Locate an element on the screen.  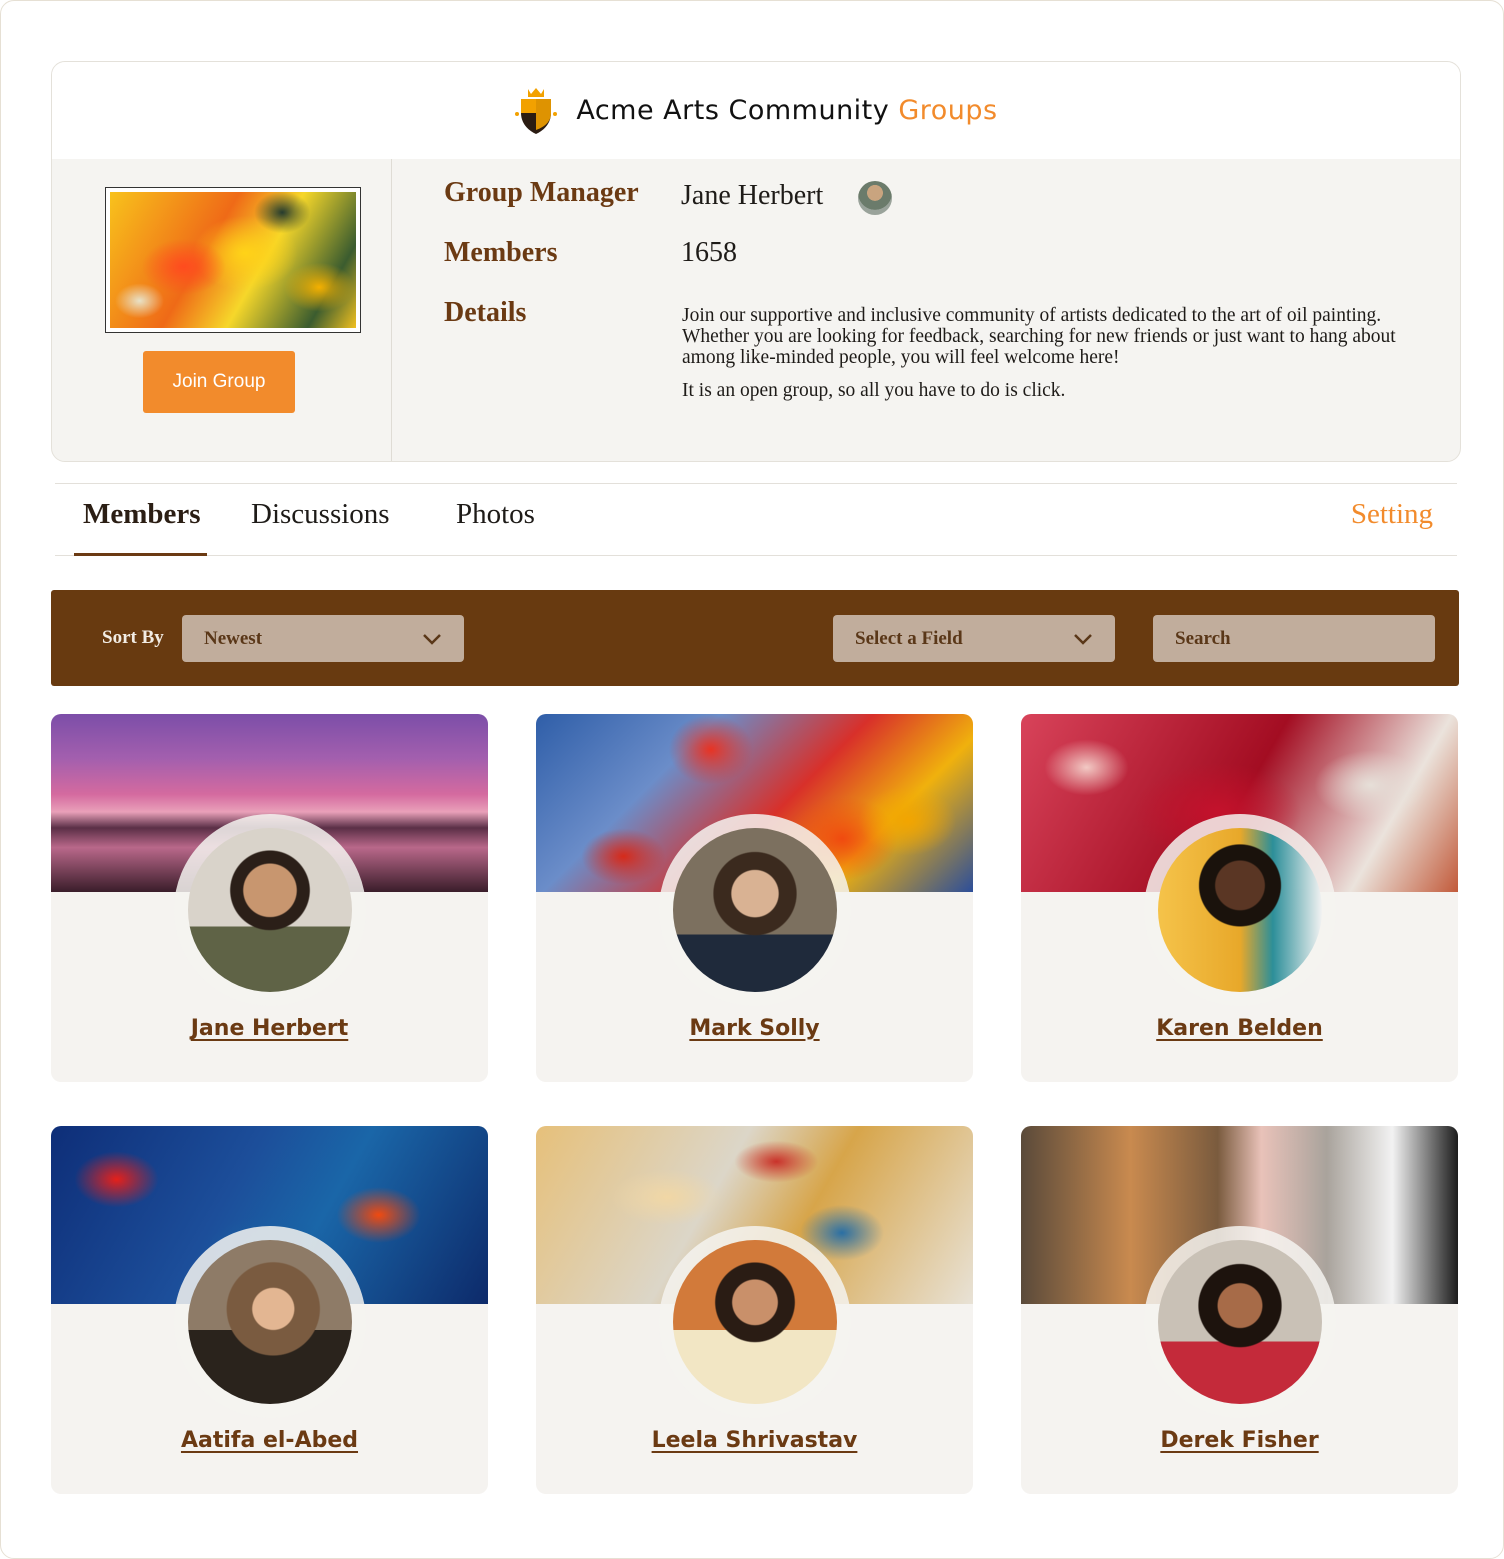
member-card: Mark Solly is located at coordinates (754, 898).